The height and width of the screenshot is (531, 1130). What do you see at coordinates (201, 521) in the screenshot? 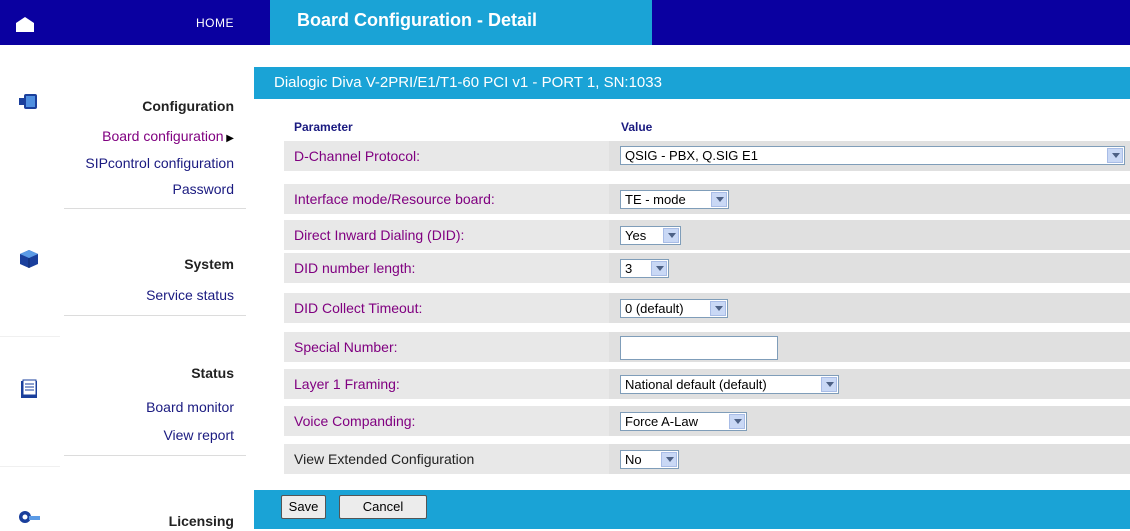
I see `nav-section-licensing: Licensing` at bounding box center [201, 521].